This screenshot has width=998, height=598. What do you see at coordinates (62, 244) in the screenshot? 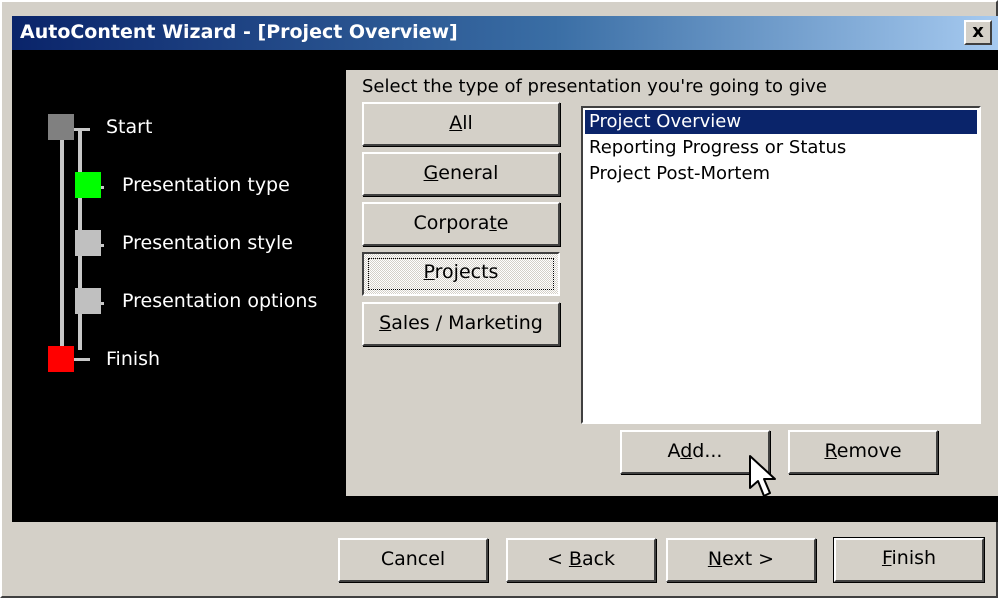
I see `step-connector-line` at bounding box center [62, 244].